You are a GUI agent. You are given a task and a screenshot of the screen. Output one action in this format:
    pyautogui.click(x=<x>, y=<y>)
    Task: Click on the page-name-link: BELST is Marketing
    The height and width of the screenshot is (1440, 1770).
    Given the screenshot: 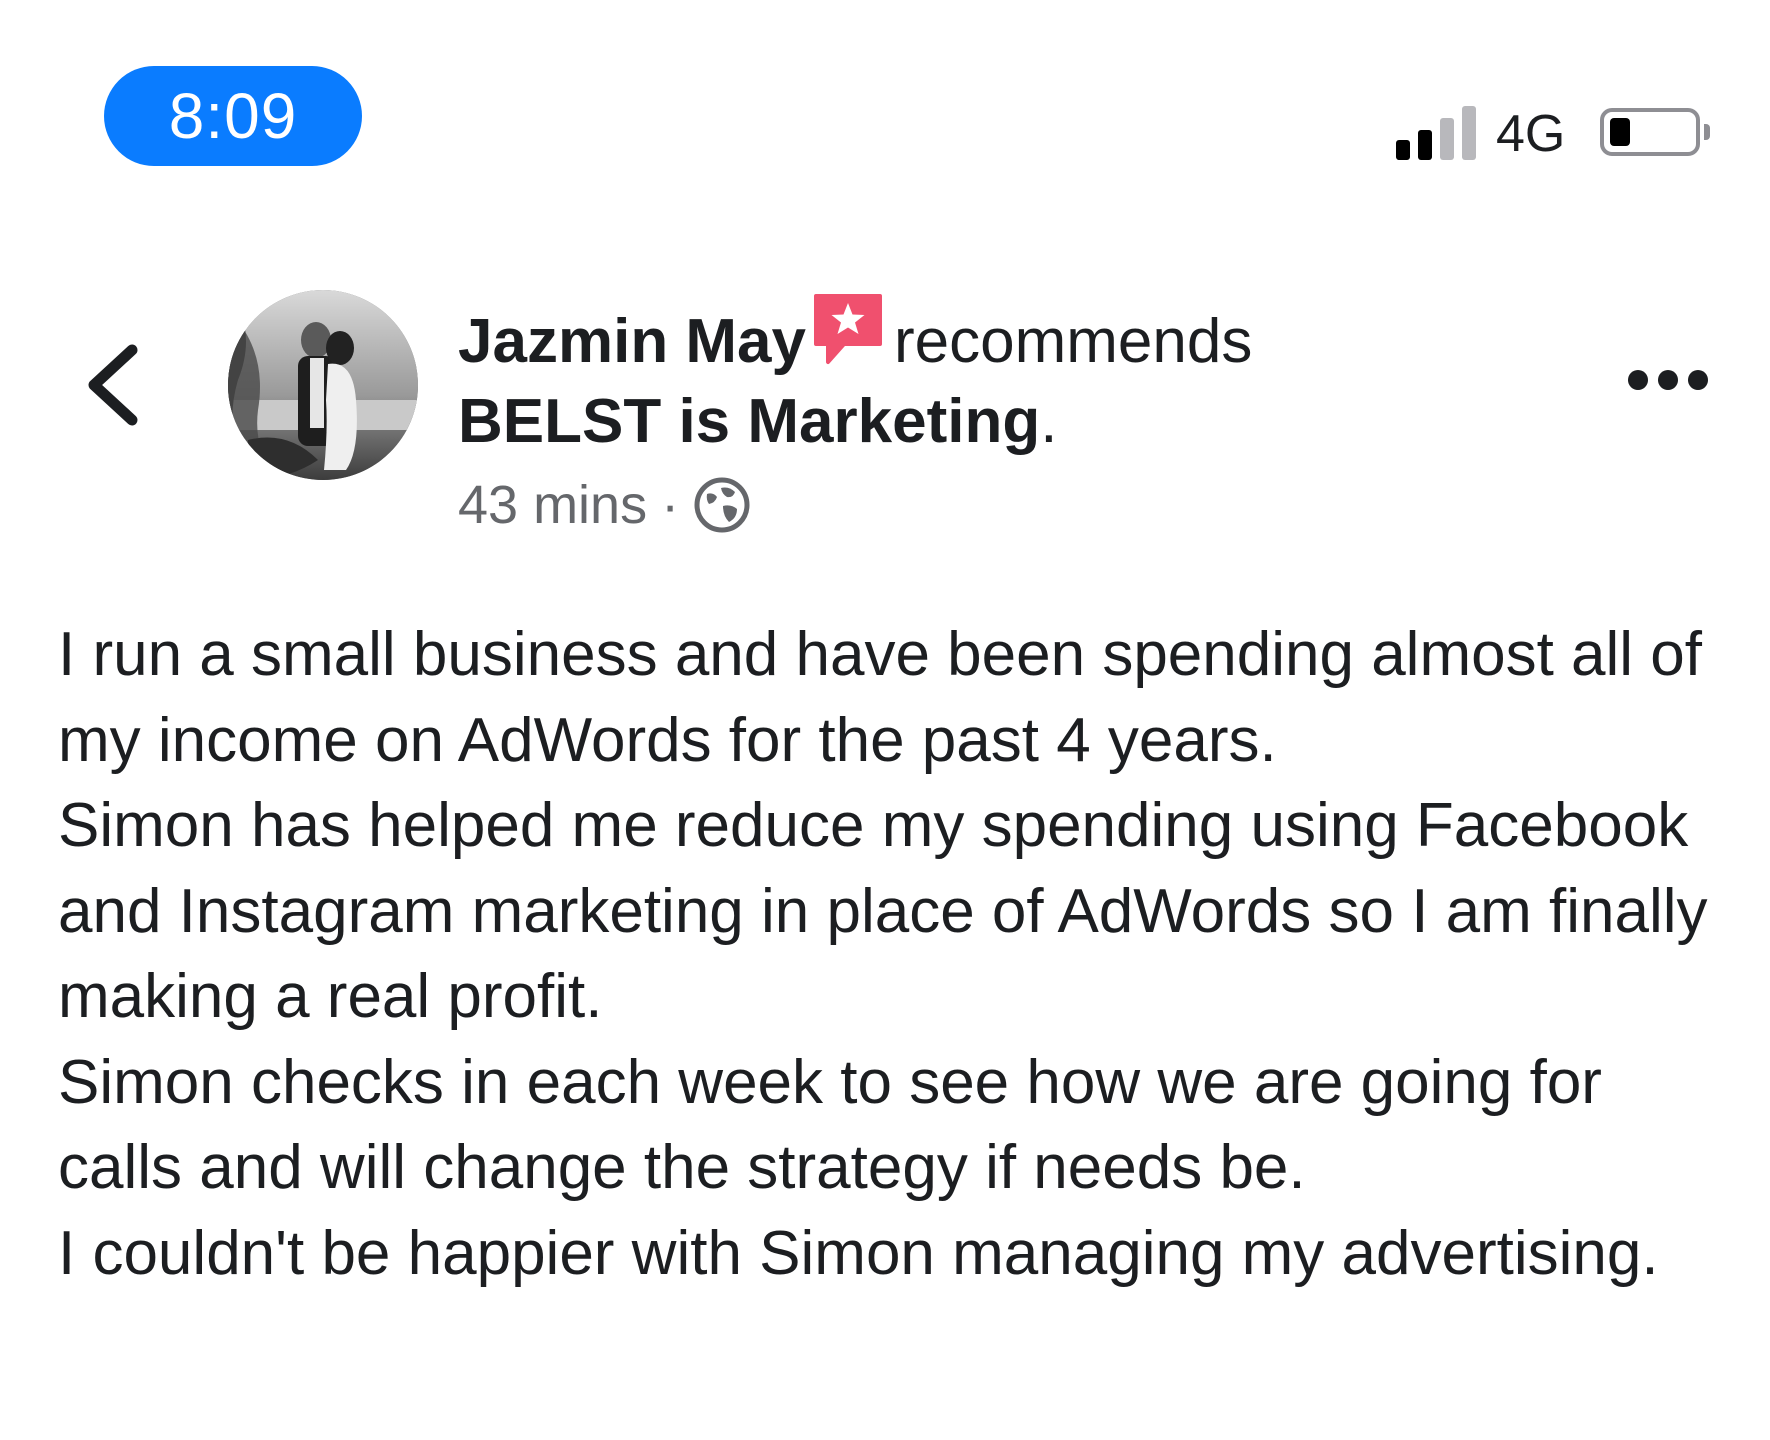 What is the action you would take?
    pyautogui.click(x=749, y=421)
    